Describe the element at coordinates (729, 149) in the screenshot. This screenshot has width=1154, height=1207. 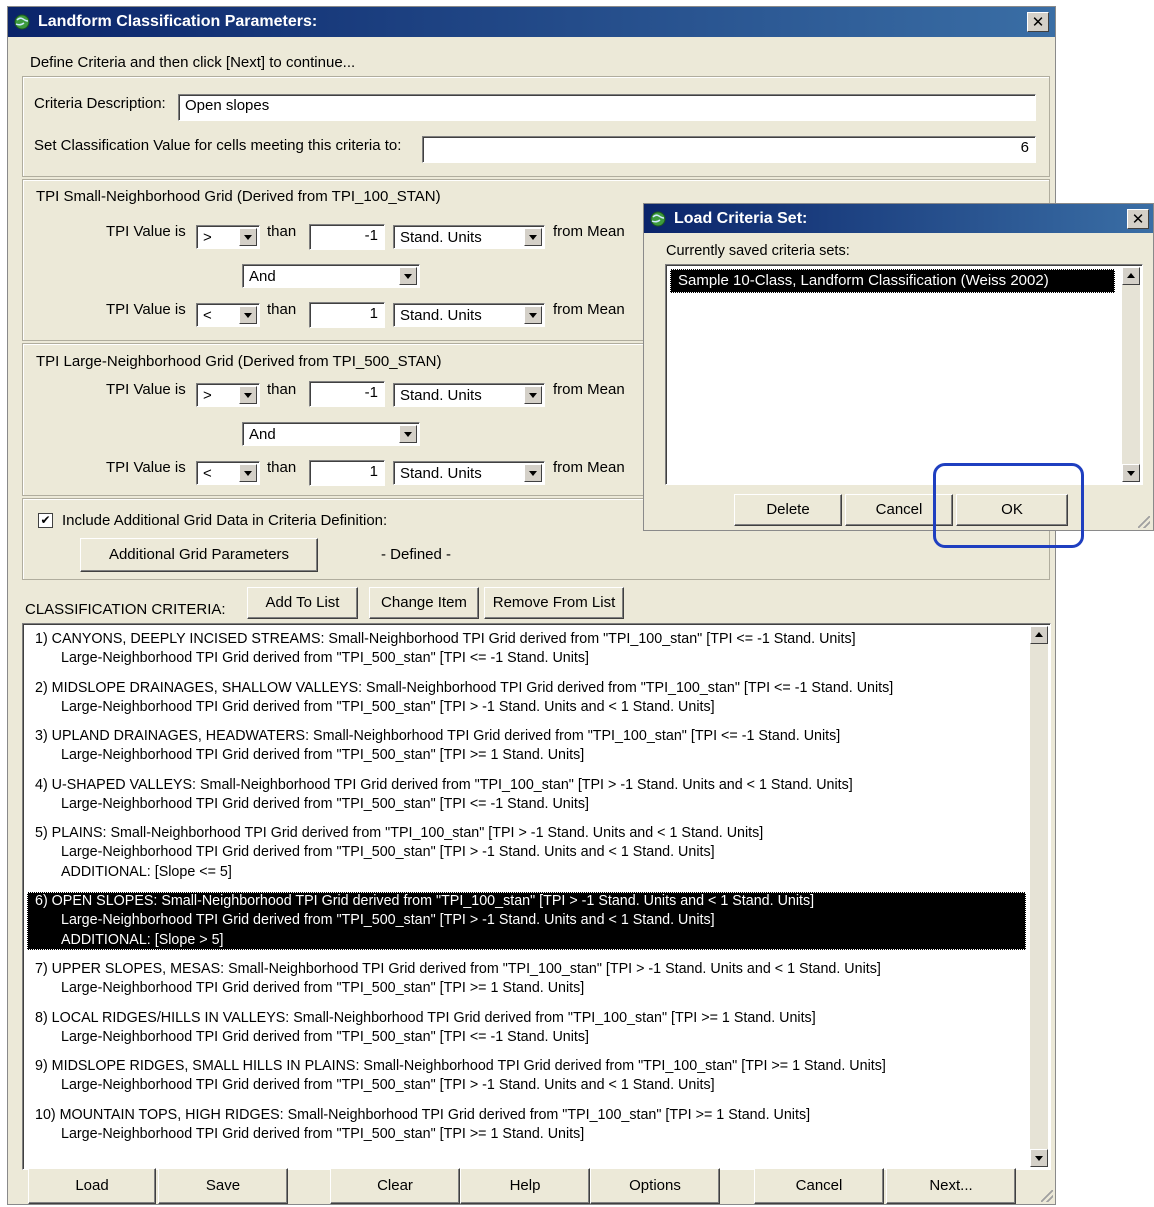
I see `classification-value-input: 6` at that location.